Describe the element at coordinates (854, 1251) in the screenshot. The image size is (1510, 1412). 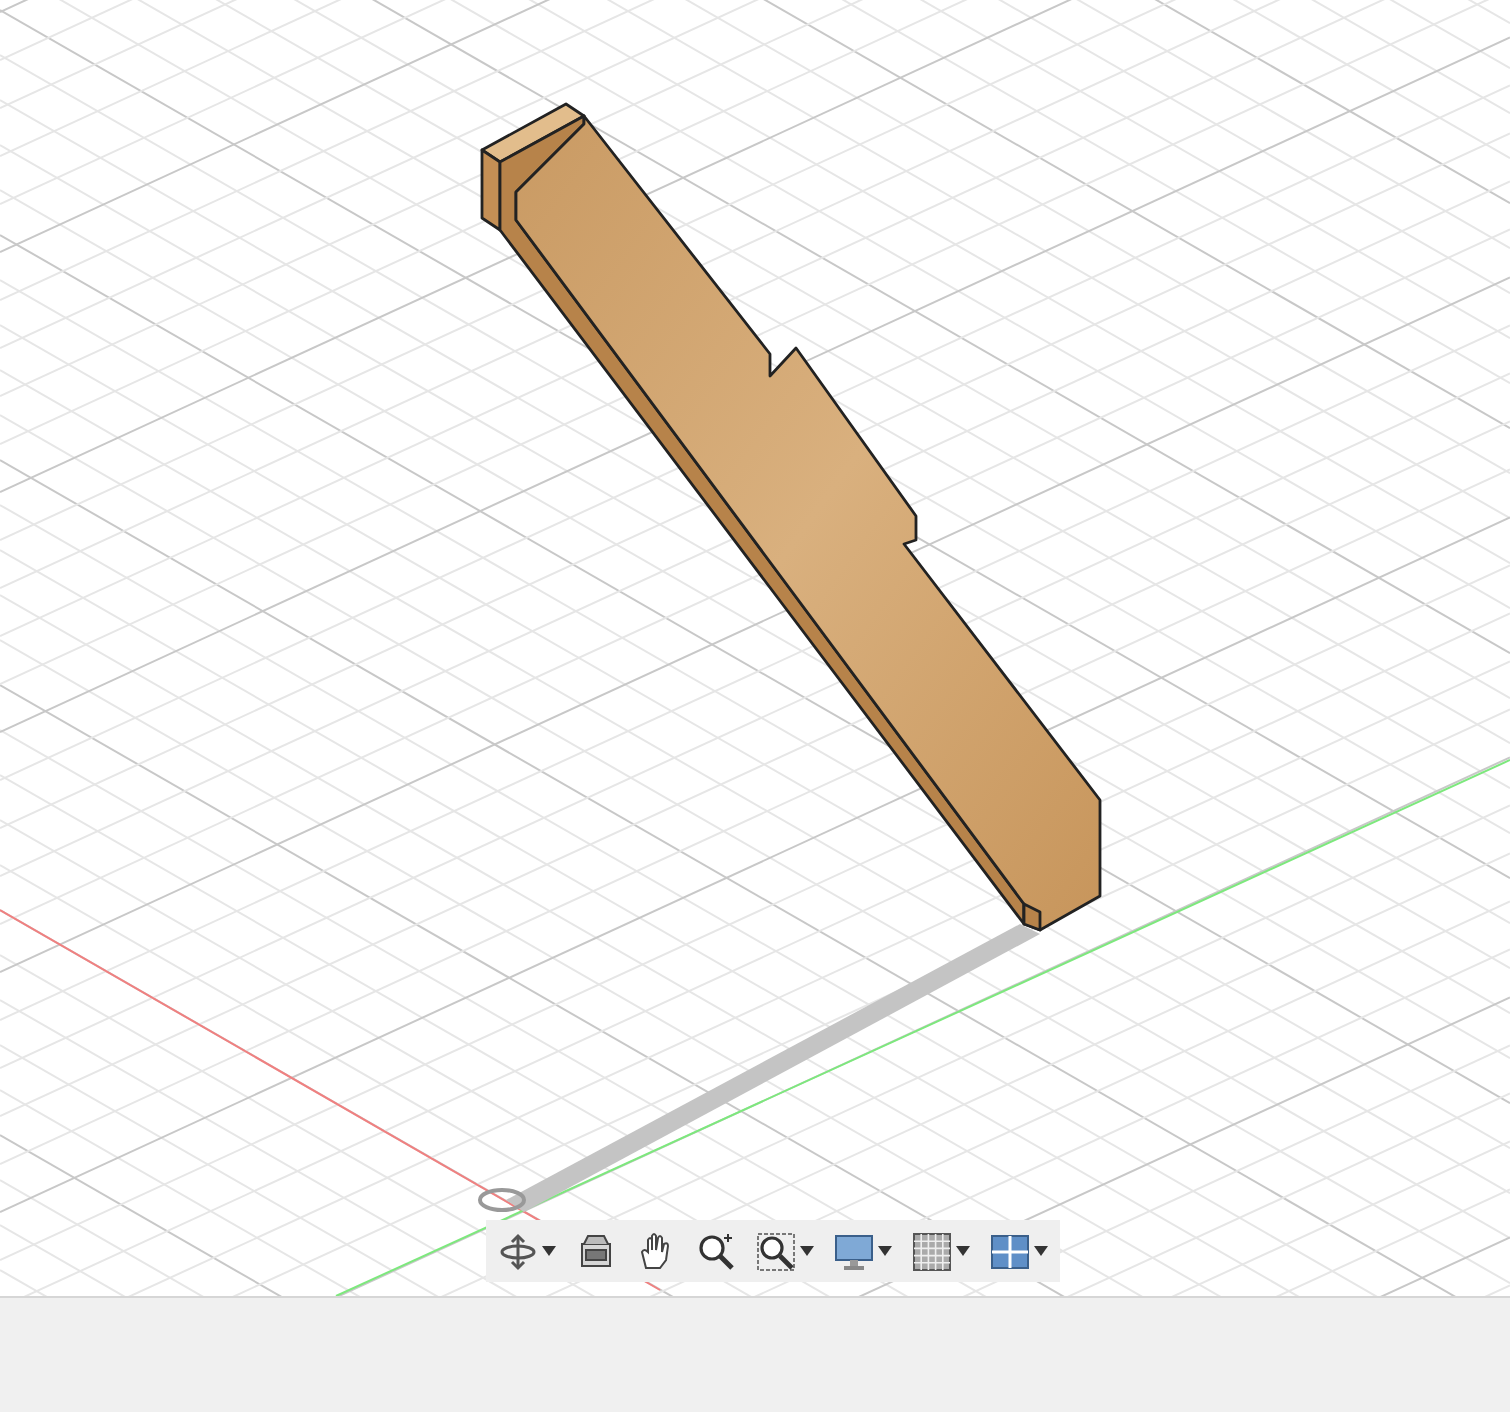
I see `monitor-icon` at that location.